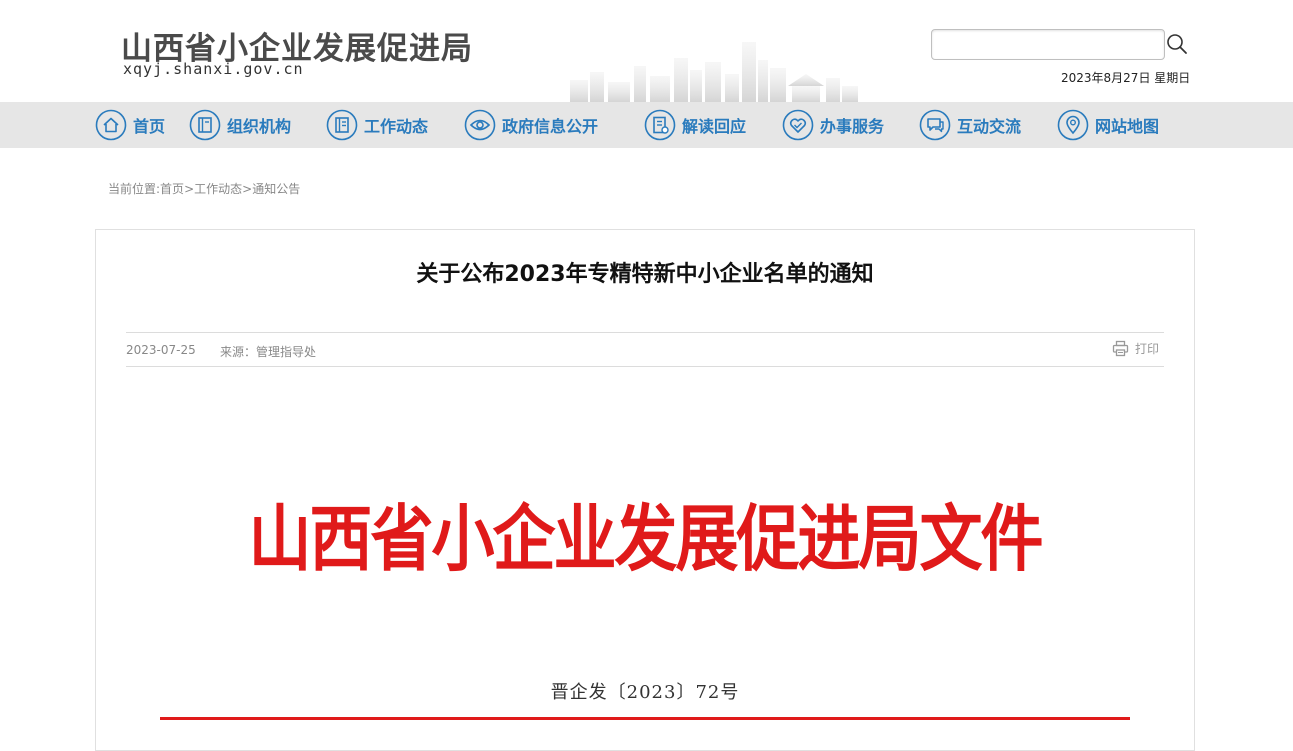 This screenshot has width=1293, height=751. Describe the element at coordinates (149, 126) in the screenshot. I see `nav-label-home: 首页` at that location.